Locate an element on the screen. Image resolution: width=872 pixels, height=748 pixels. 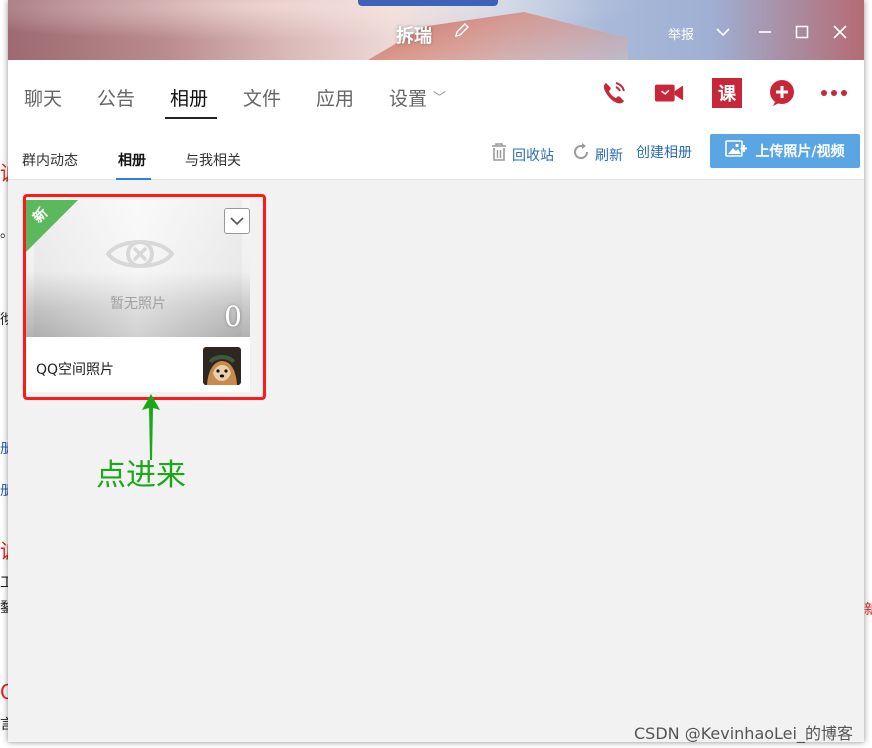
create-album-button: 创建相册 is located at coordinates (664, 152).